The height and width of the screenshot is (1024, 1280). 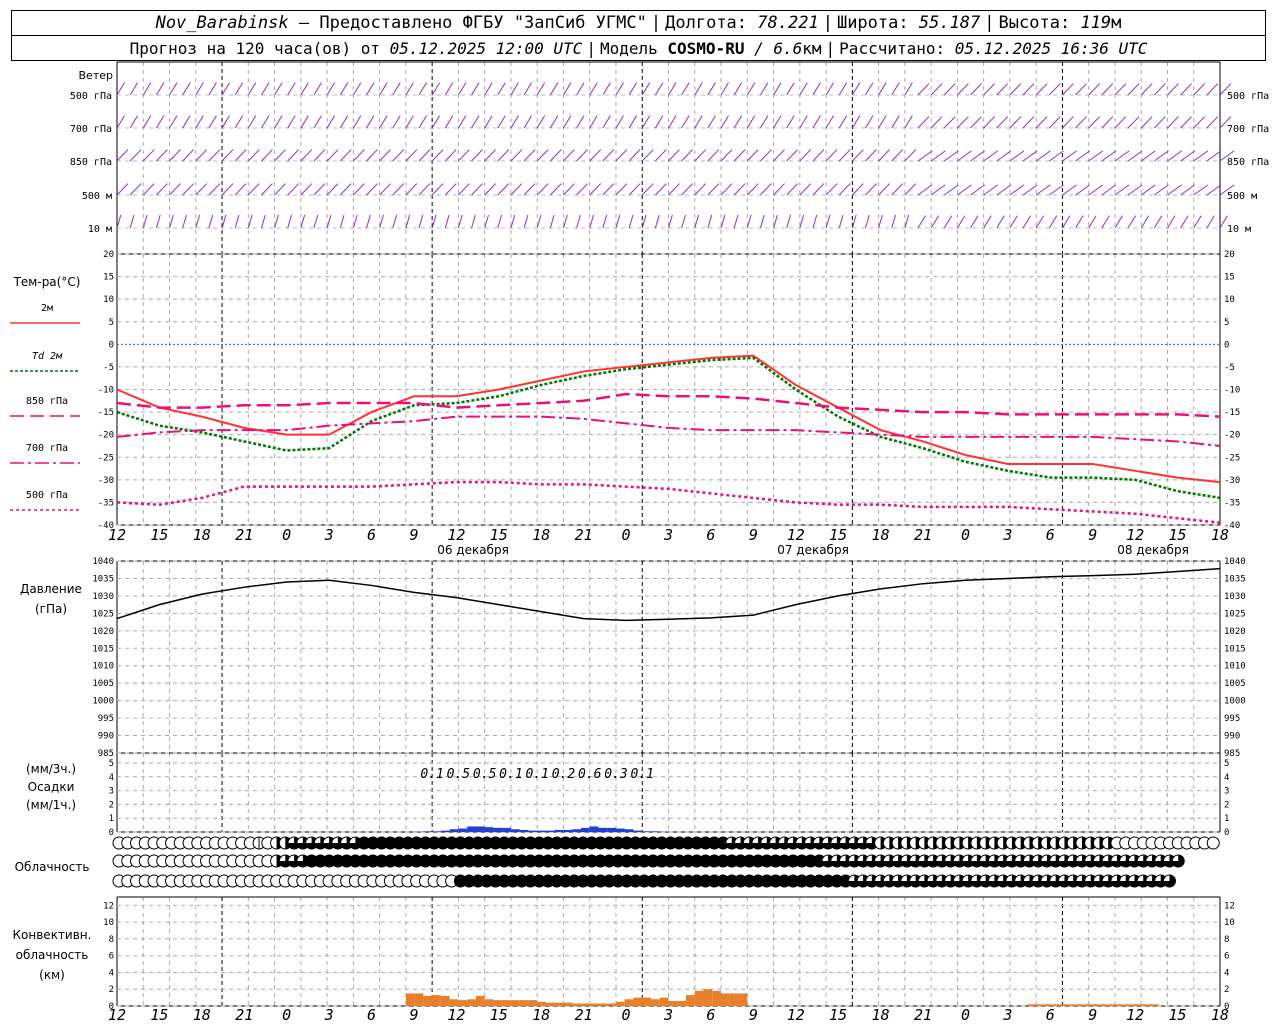 I want to click on temp-ytick: -5, so click(x=108, y=368).